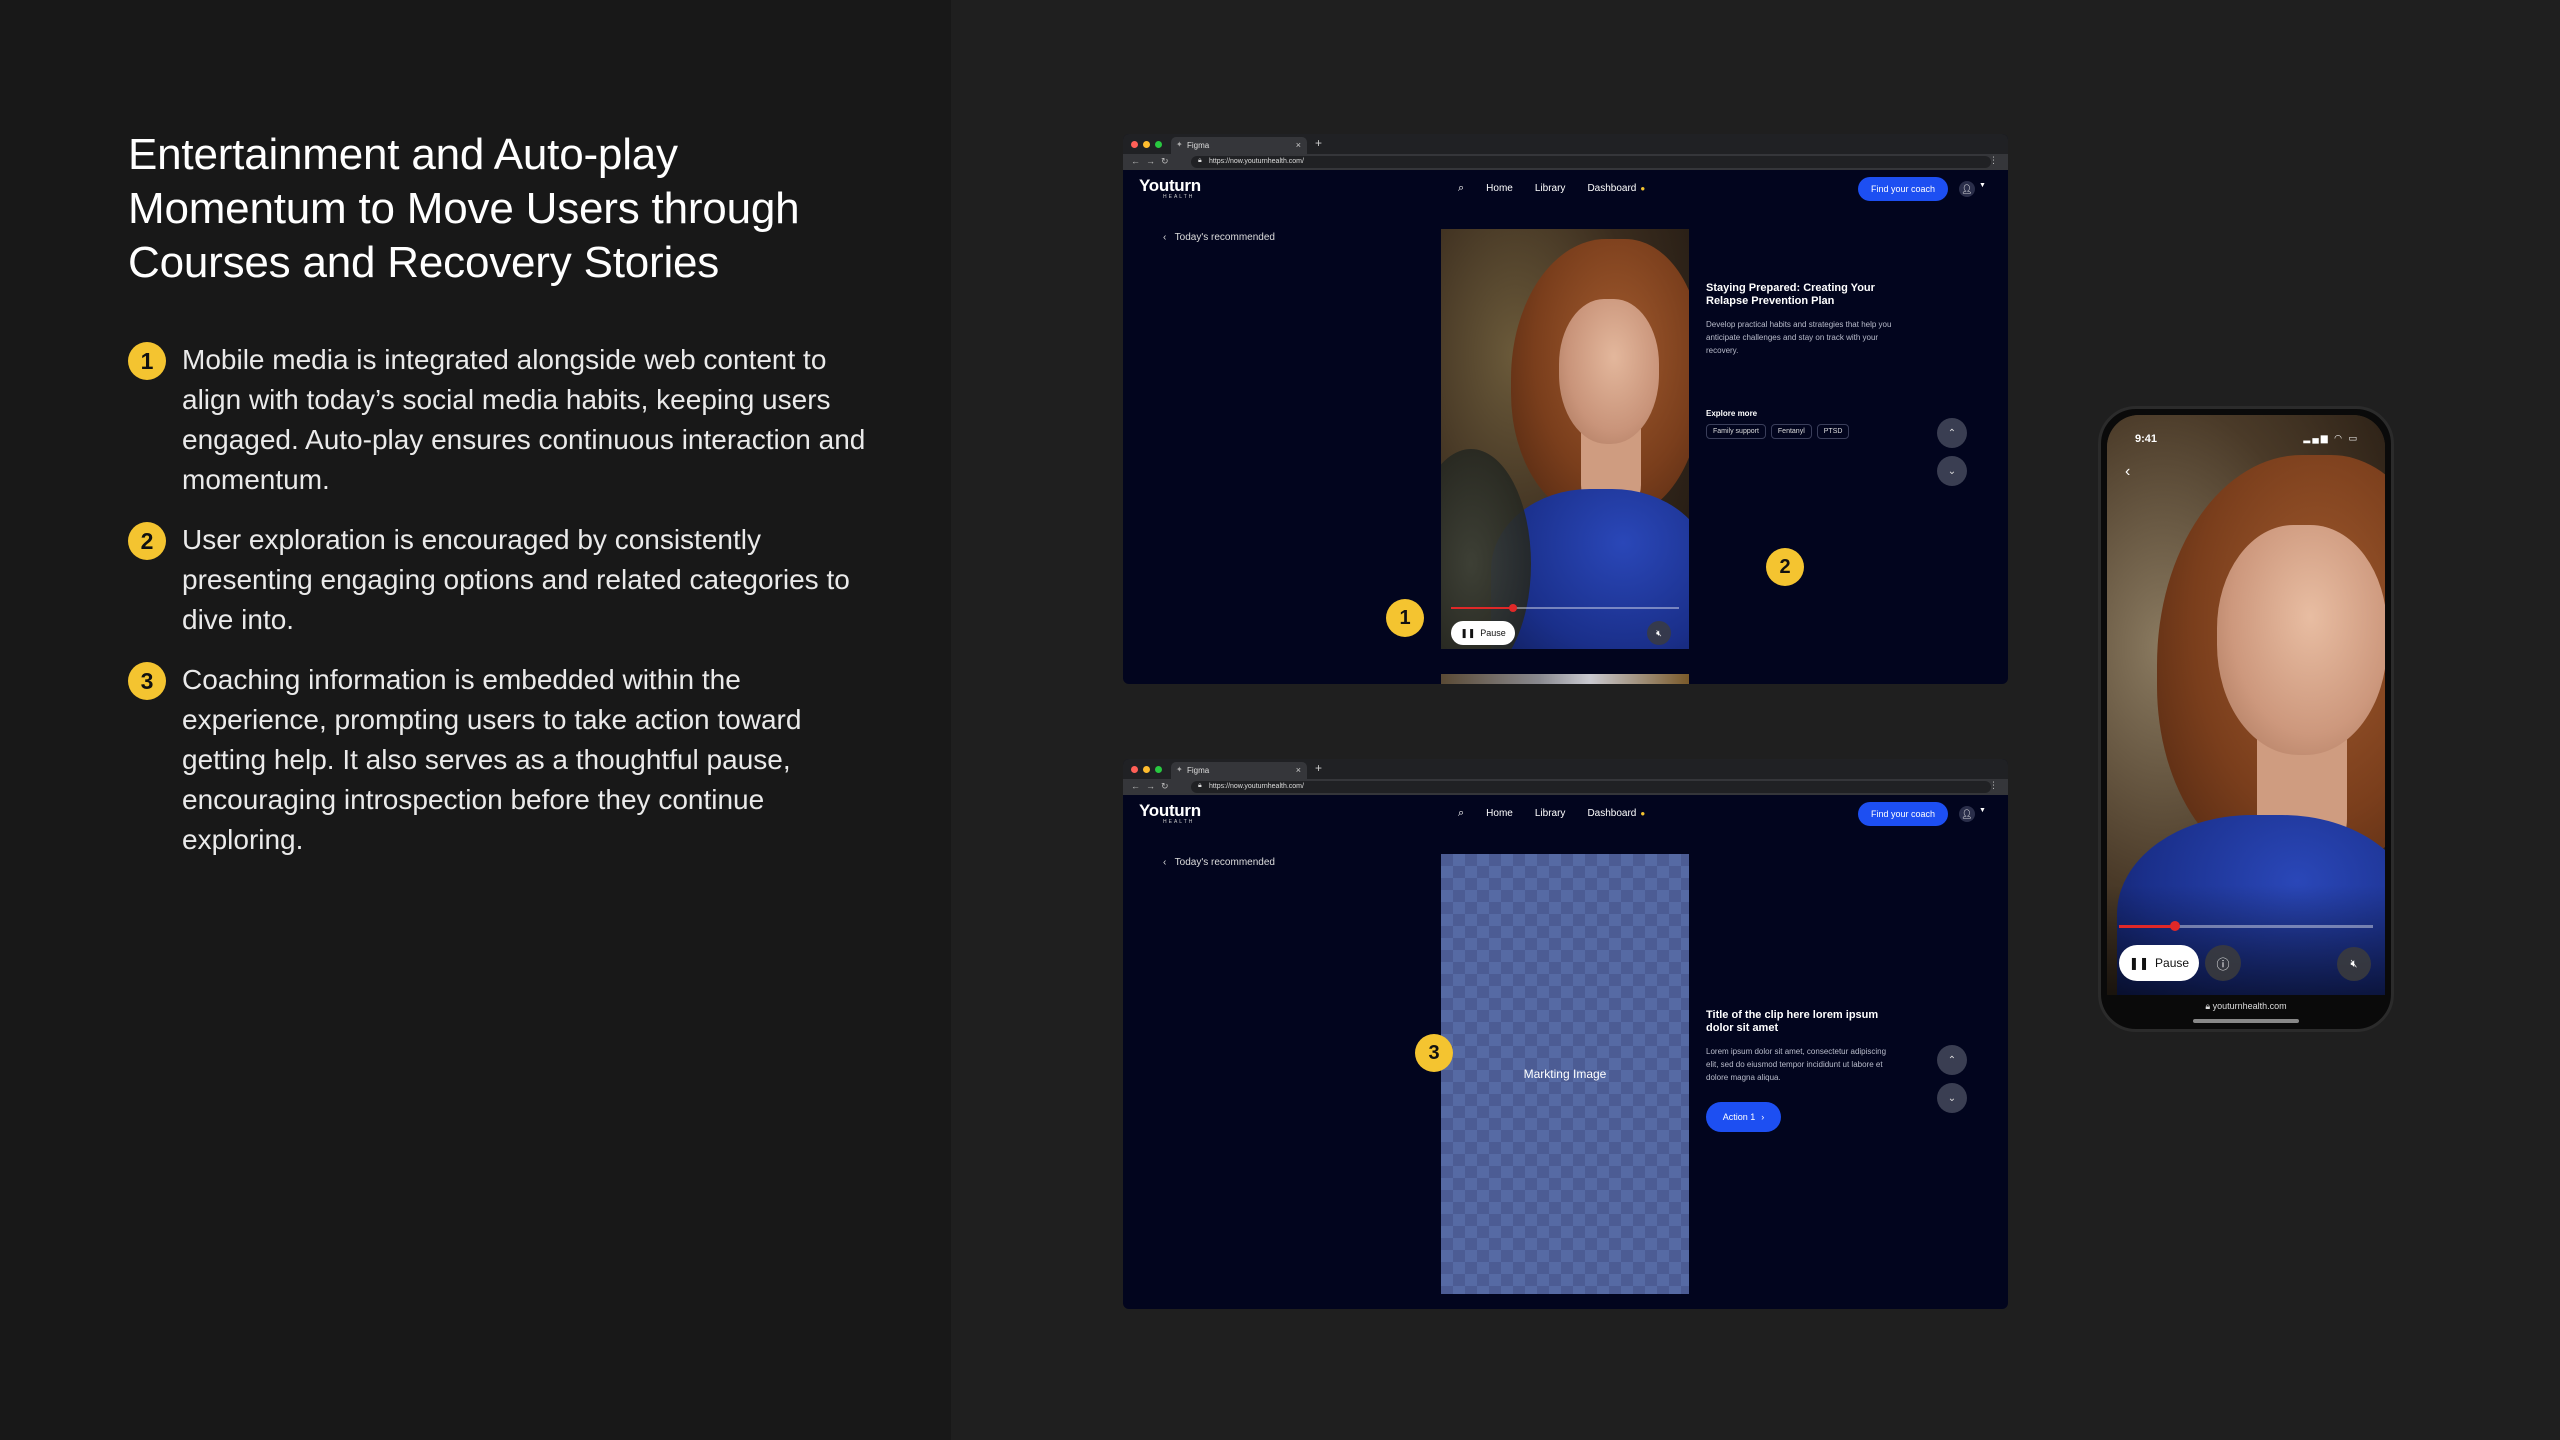  I want to click on marketing-image-placeholder: Markting Image, so click(1565, 1074).